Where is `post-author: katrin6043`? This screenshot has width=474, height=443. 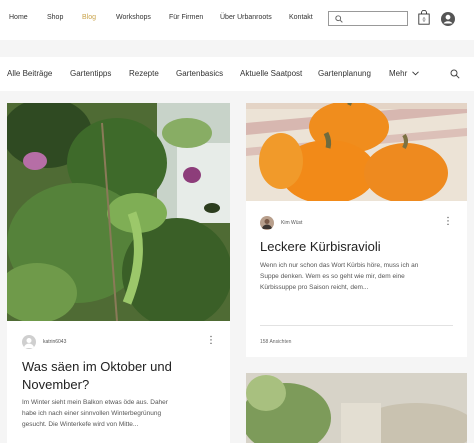
post-author: katrin6043 is located at coordinates (44, 342).